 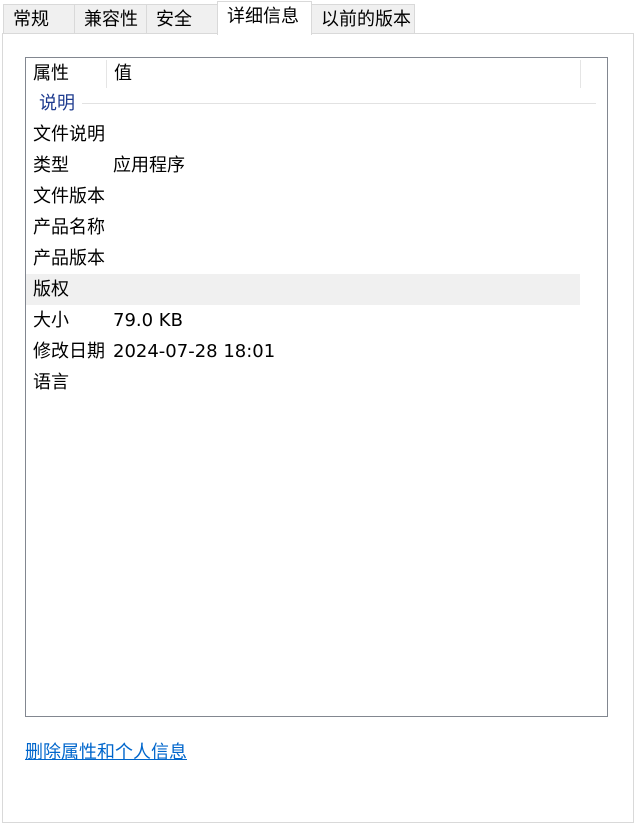 I want to click on group-header-description: 说明, so click(x=316, y=104).